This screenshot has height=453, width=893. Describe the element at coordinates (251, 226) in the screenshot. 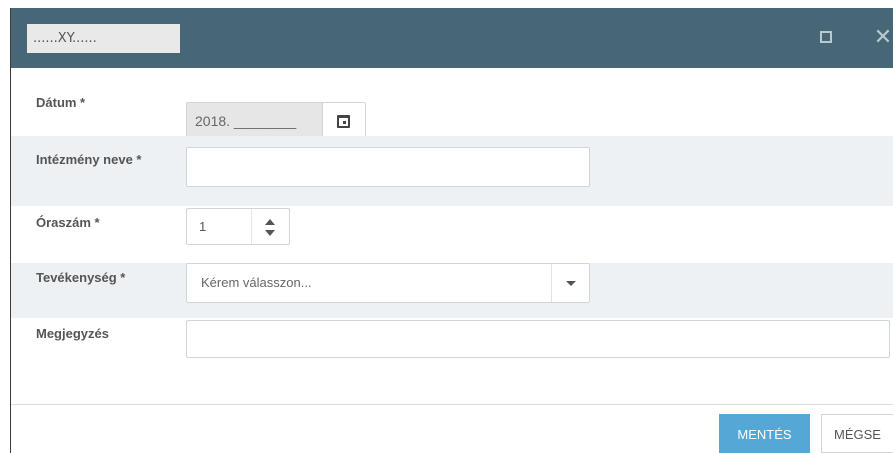

I see `stepper-separator` at that location.